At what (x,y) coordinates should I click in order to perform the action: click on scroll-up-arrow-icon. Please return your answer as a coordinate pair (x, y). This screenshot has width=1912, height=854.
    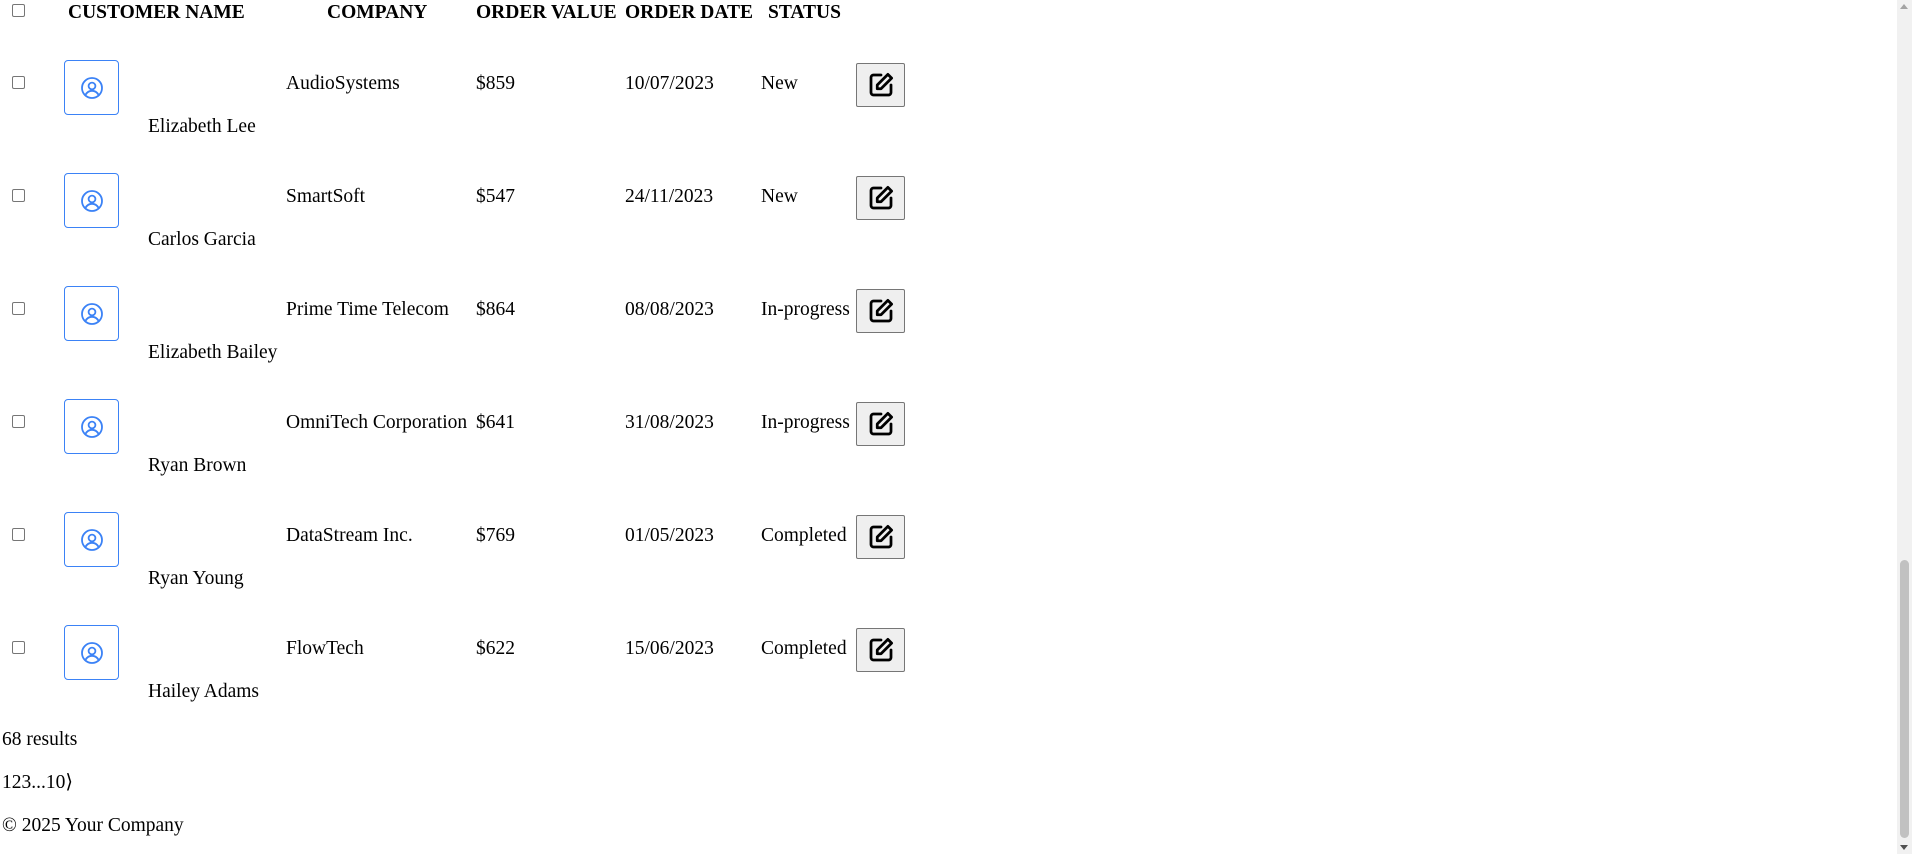
    Looking at the image, I should click on (1904, 6).